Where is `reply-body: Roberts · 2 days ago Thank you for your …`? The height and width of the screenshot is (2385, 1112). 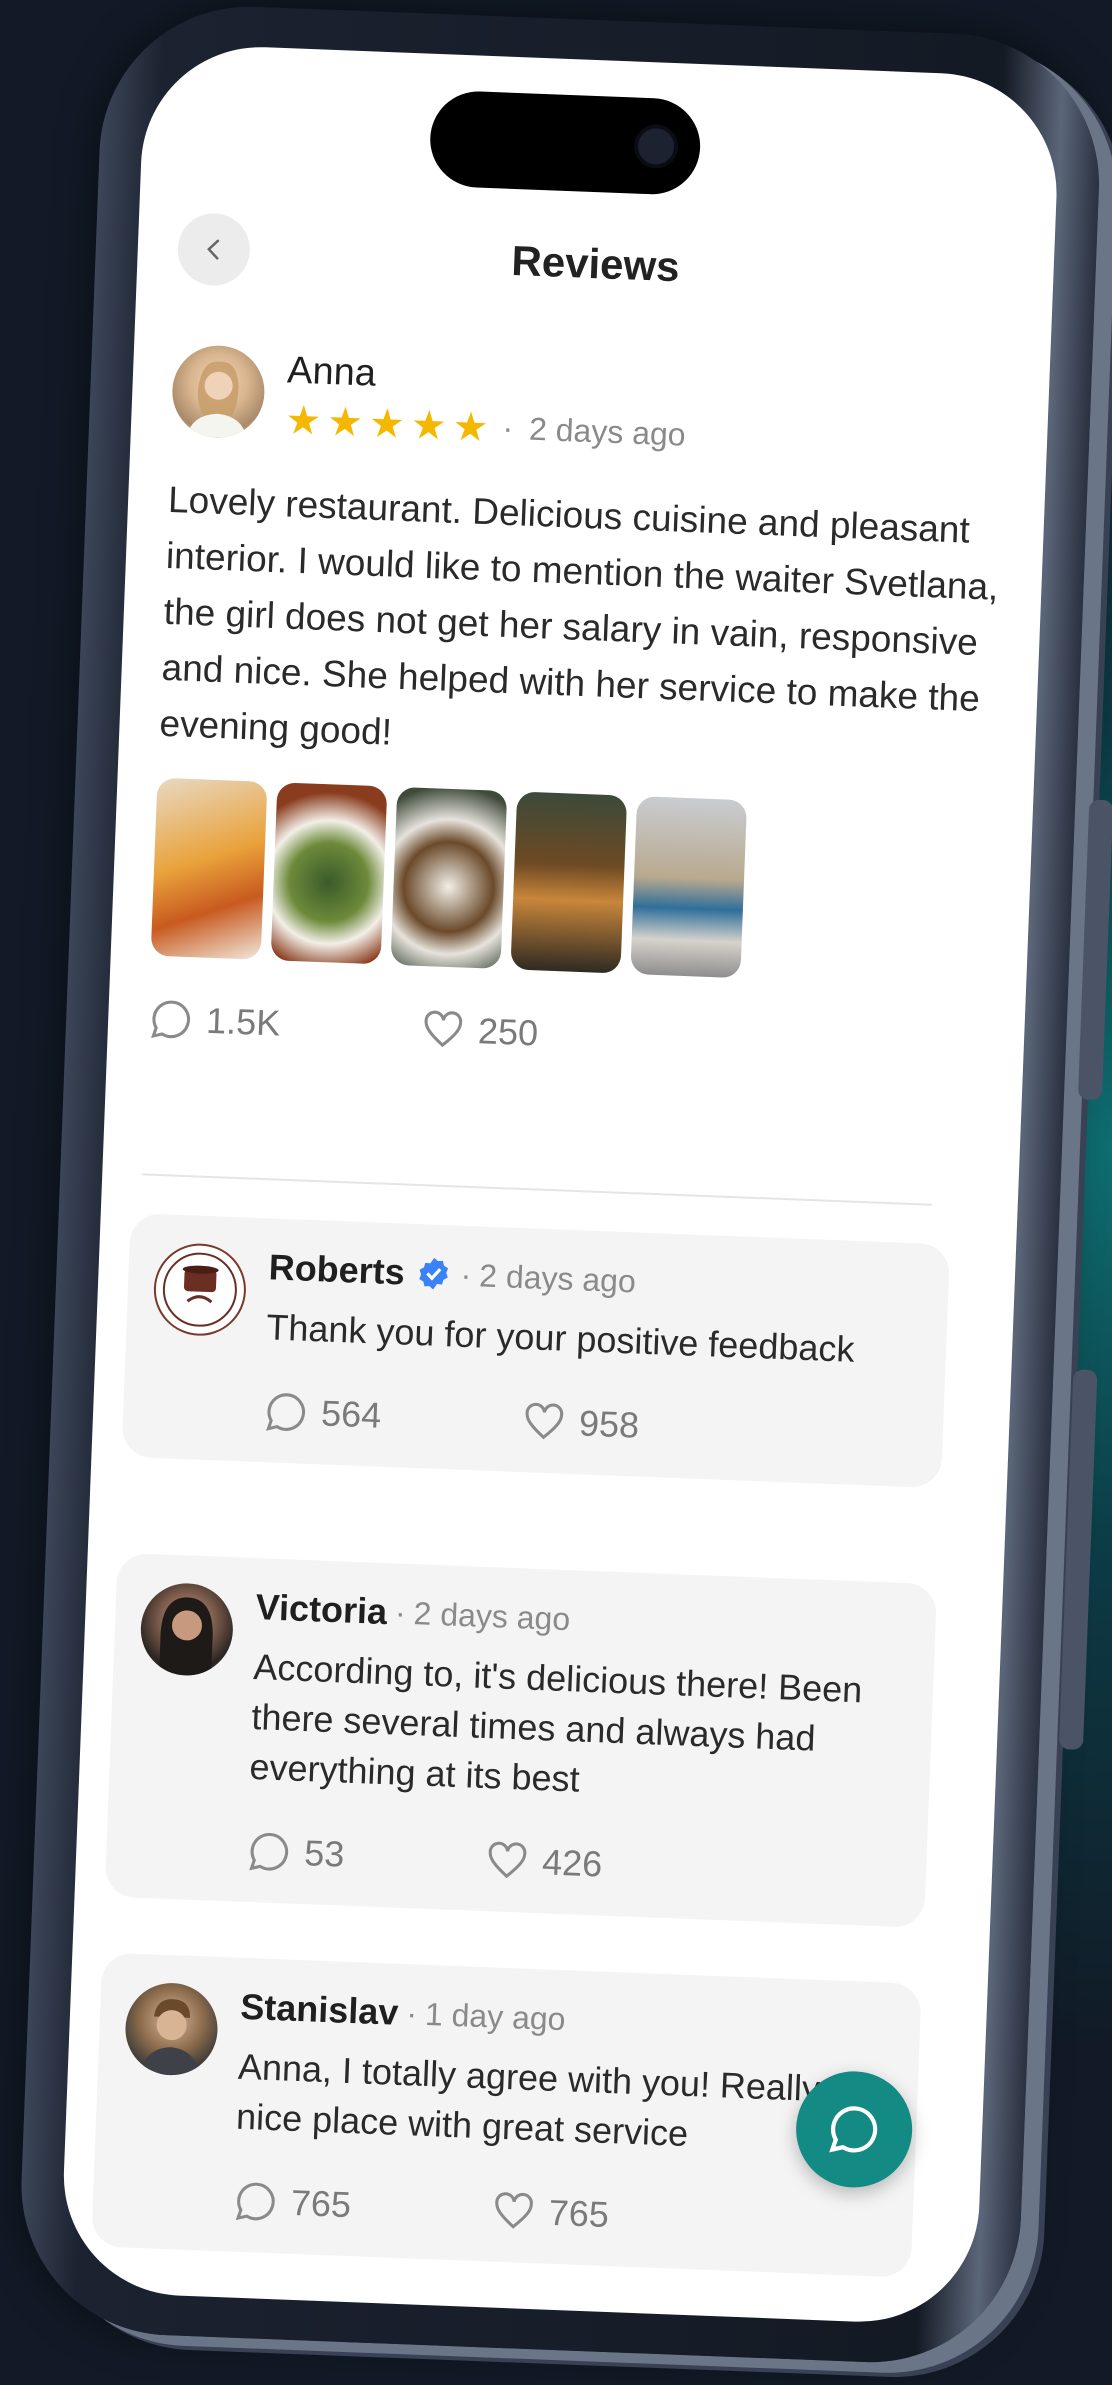
reply-body: Roberts · 2 days ago Thank you for your … is located at coordinates (592, 1352).